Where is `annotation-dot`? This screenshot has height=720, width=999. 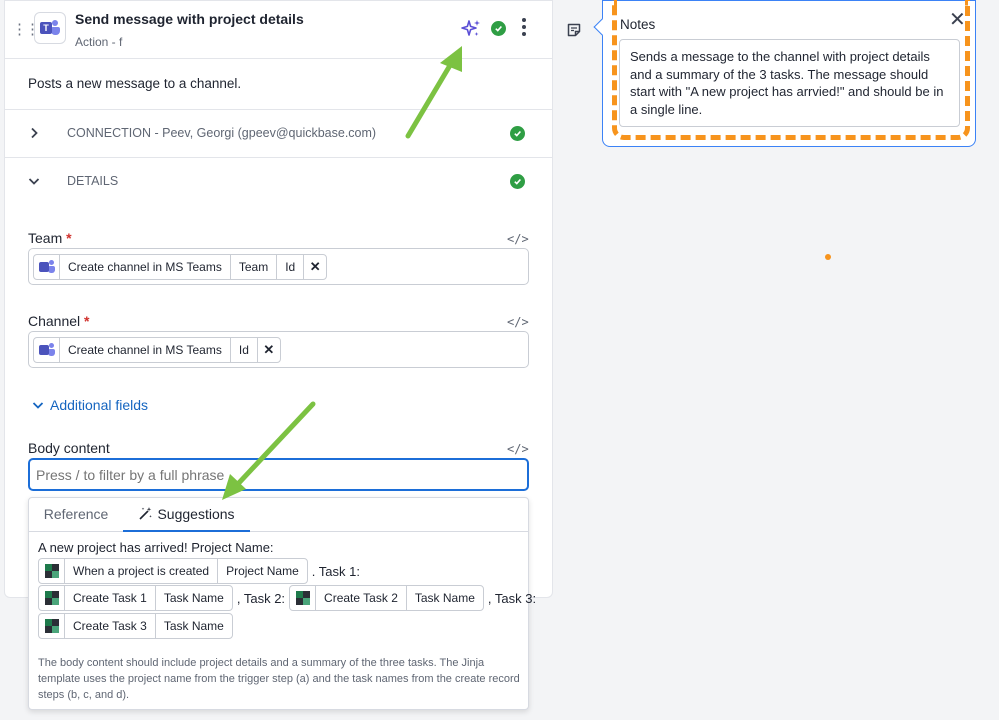 annotation-dot is located at coordinates (828, 257).